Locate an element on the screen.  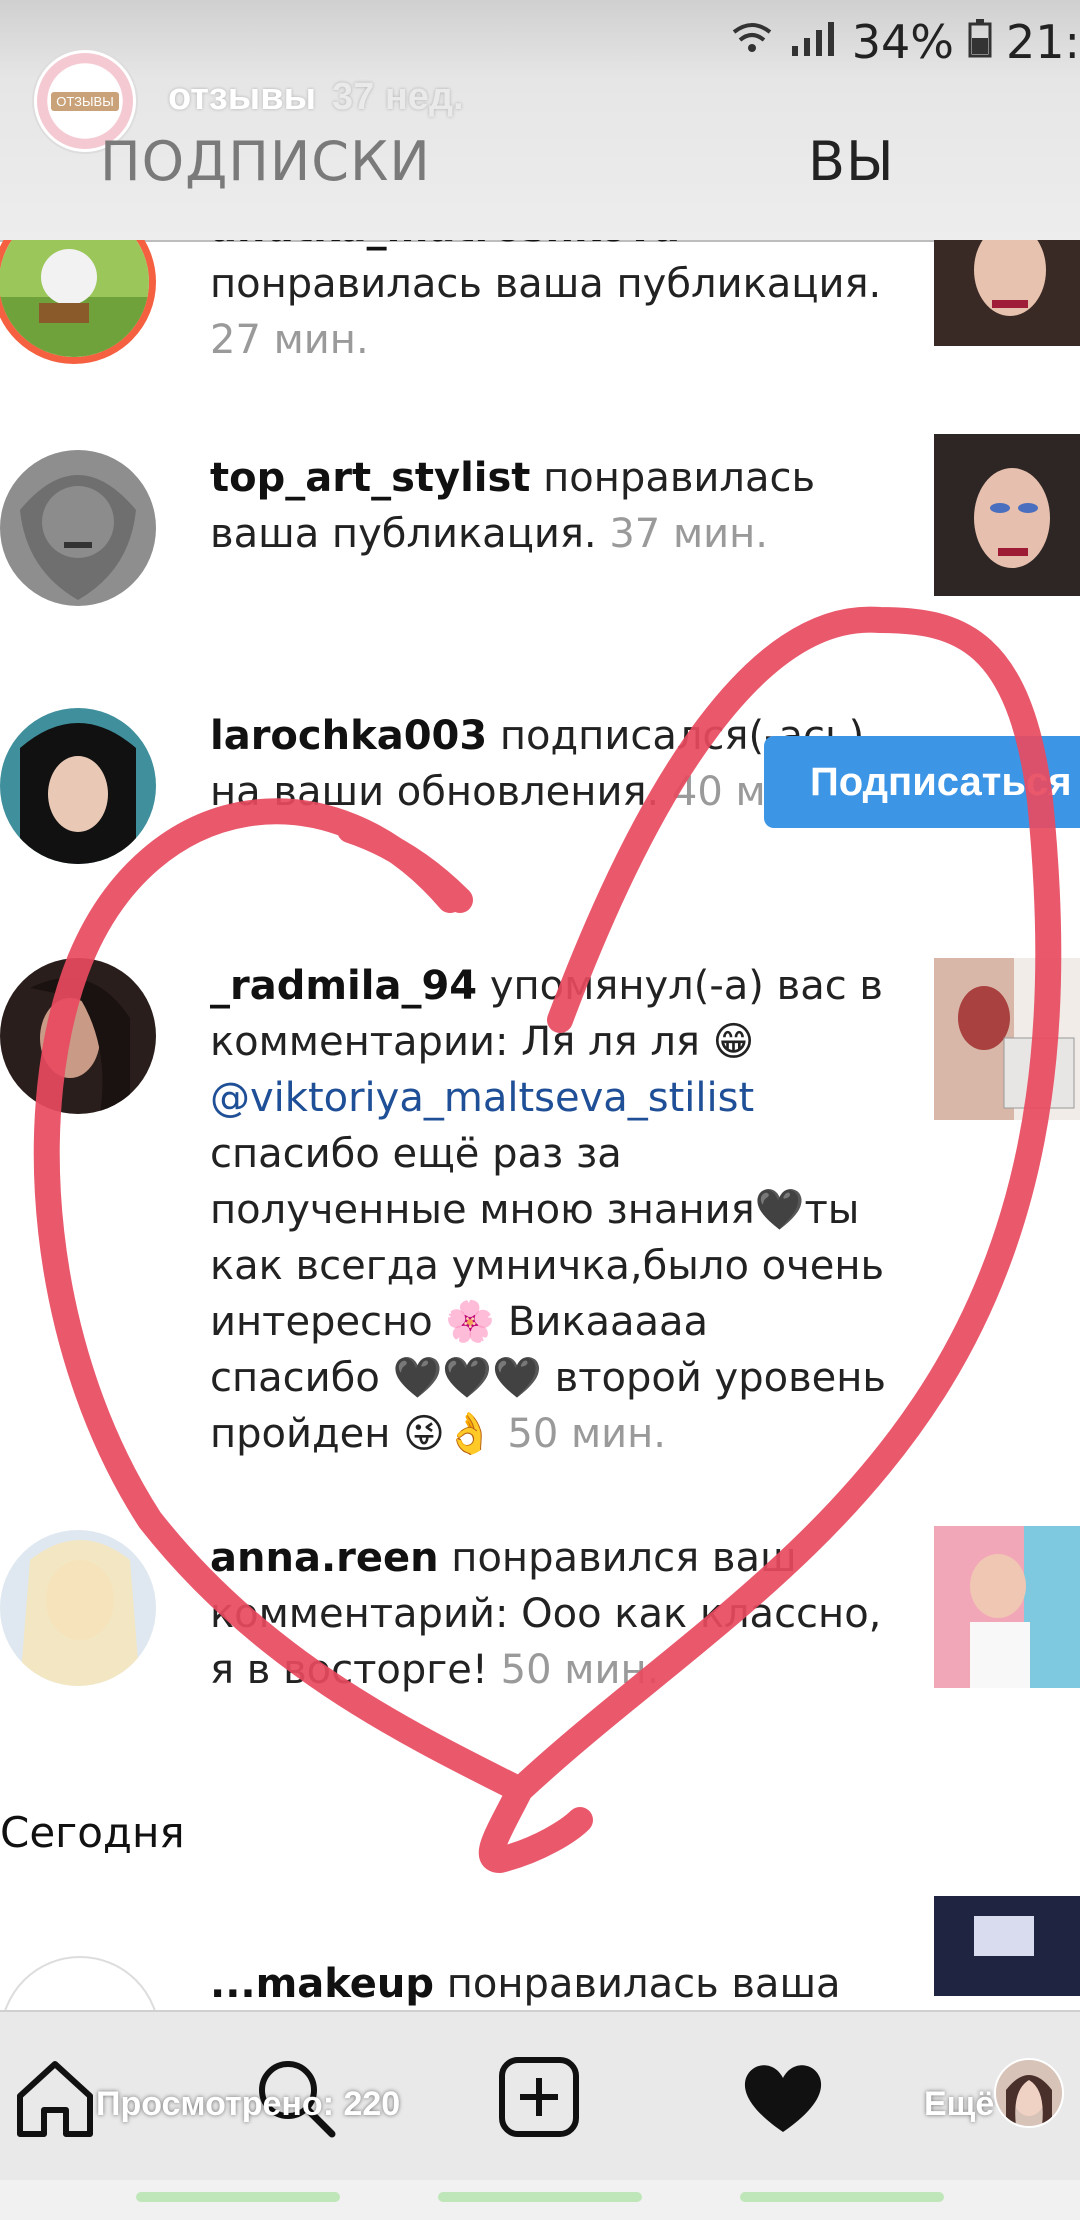
story-title: отзывы 37 нед. is located at coordinates (316, 97).